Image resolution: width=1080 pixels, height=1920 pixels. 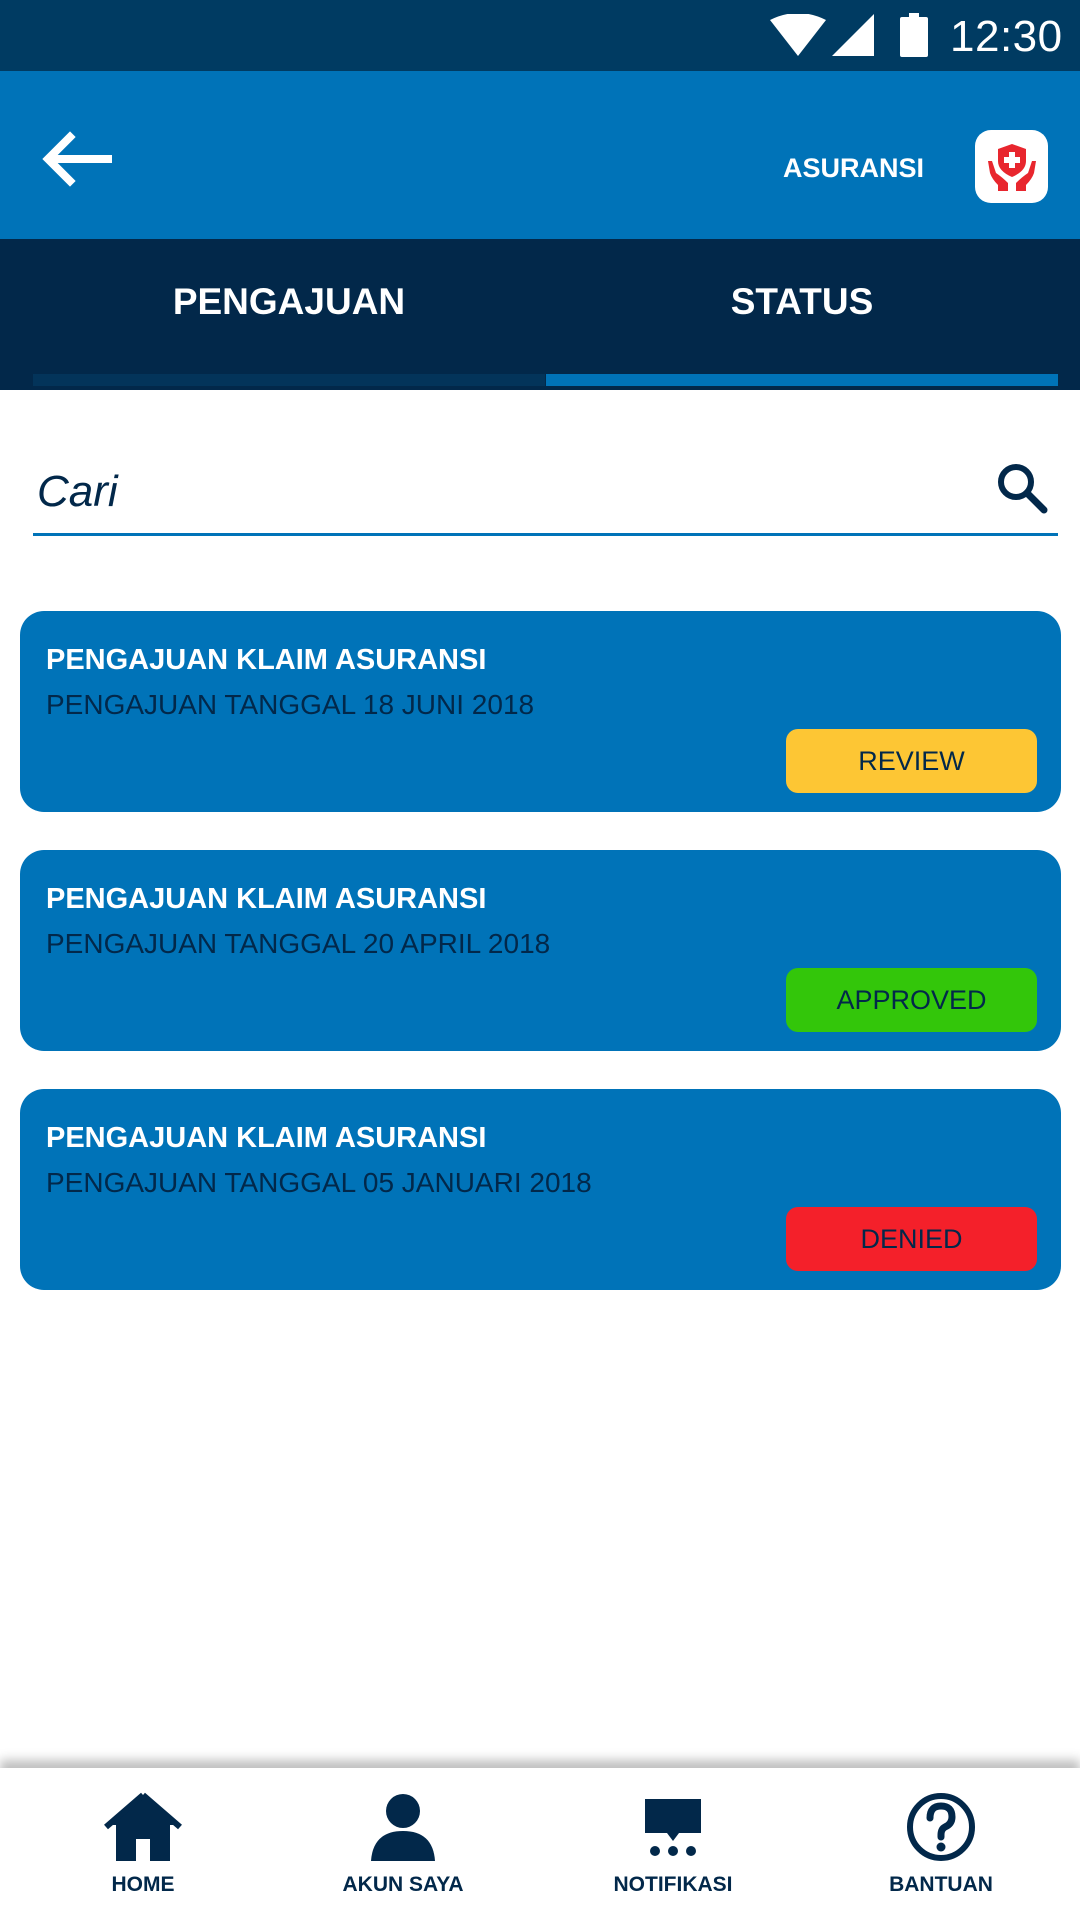 I want to click on status-badge-approved: APPROVED, so click(x=911, y=1000).